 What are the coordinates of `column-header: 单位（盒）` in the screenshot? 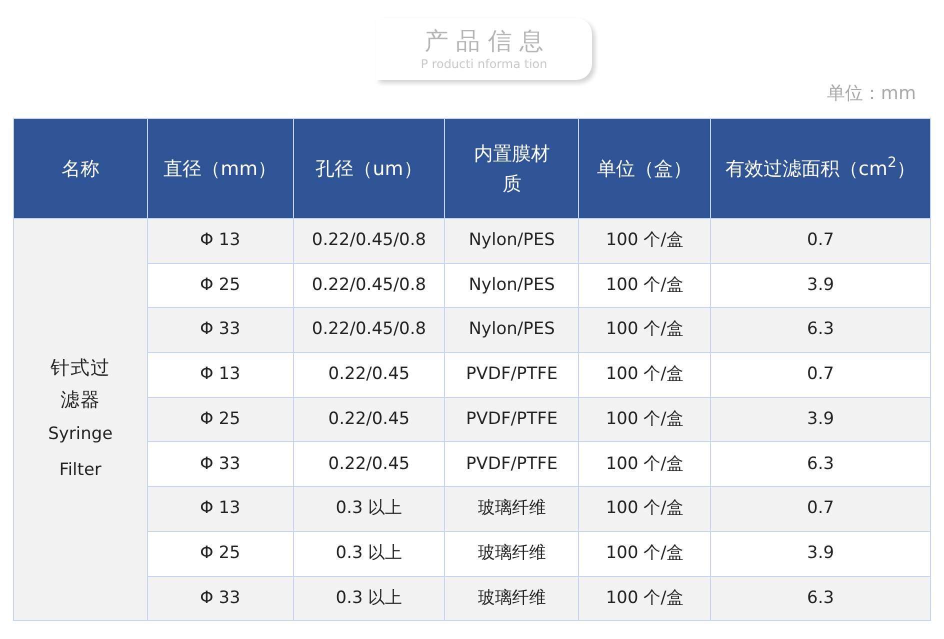 It's located at (644, 169).